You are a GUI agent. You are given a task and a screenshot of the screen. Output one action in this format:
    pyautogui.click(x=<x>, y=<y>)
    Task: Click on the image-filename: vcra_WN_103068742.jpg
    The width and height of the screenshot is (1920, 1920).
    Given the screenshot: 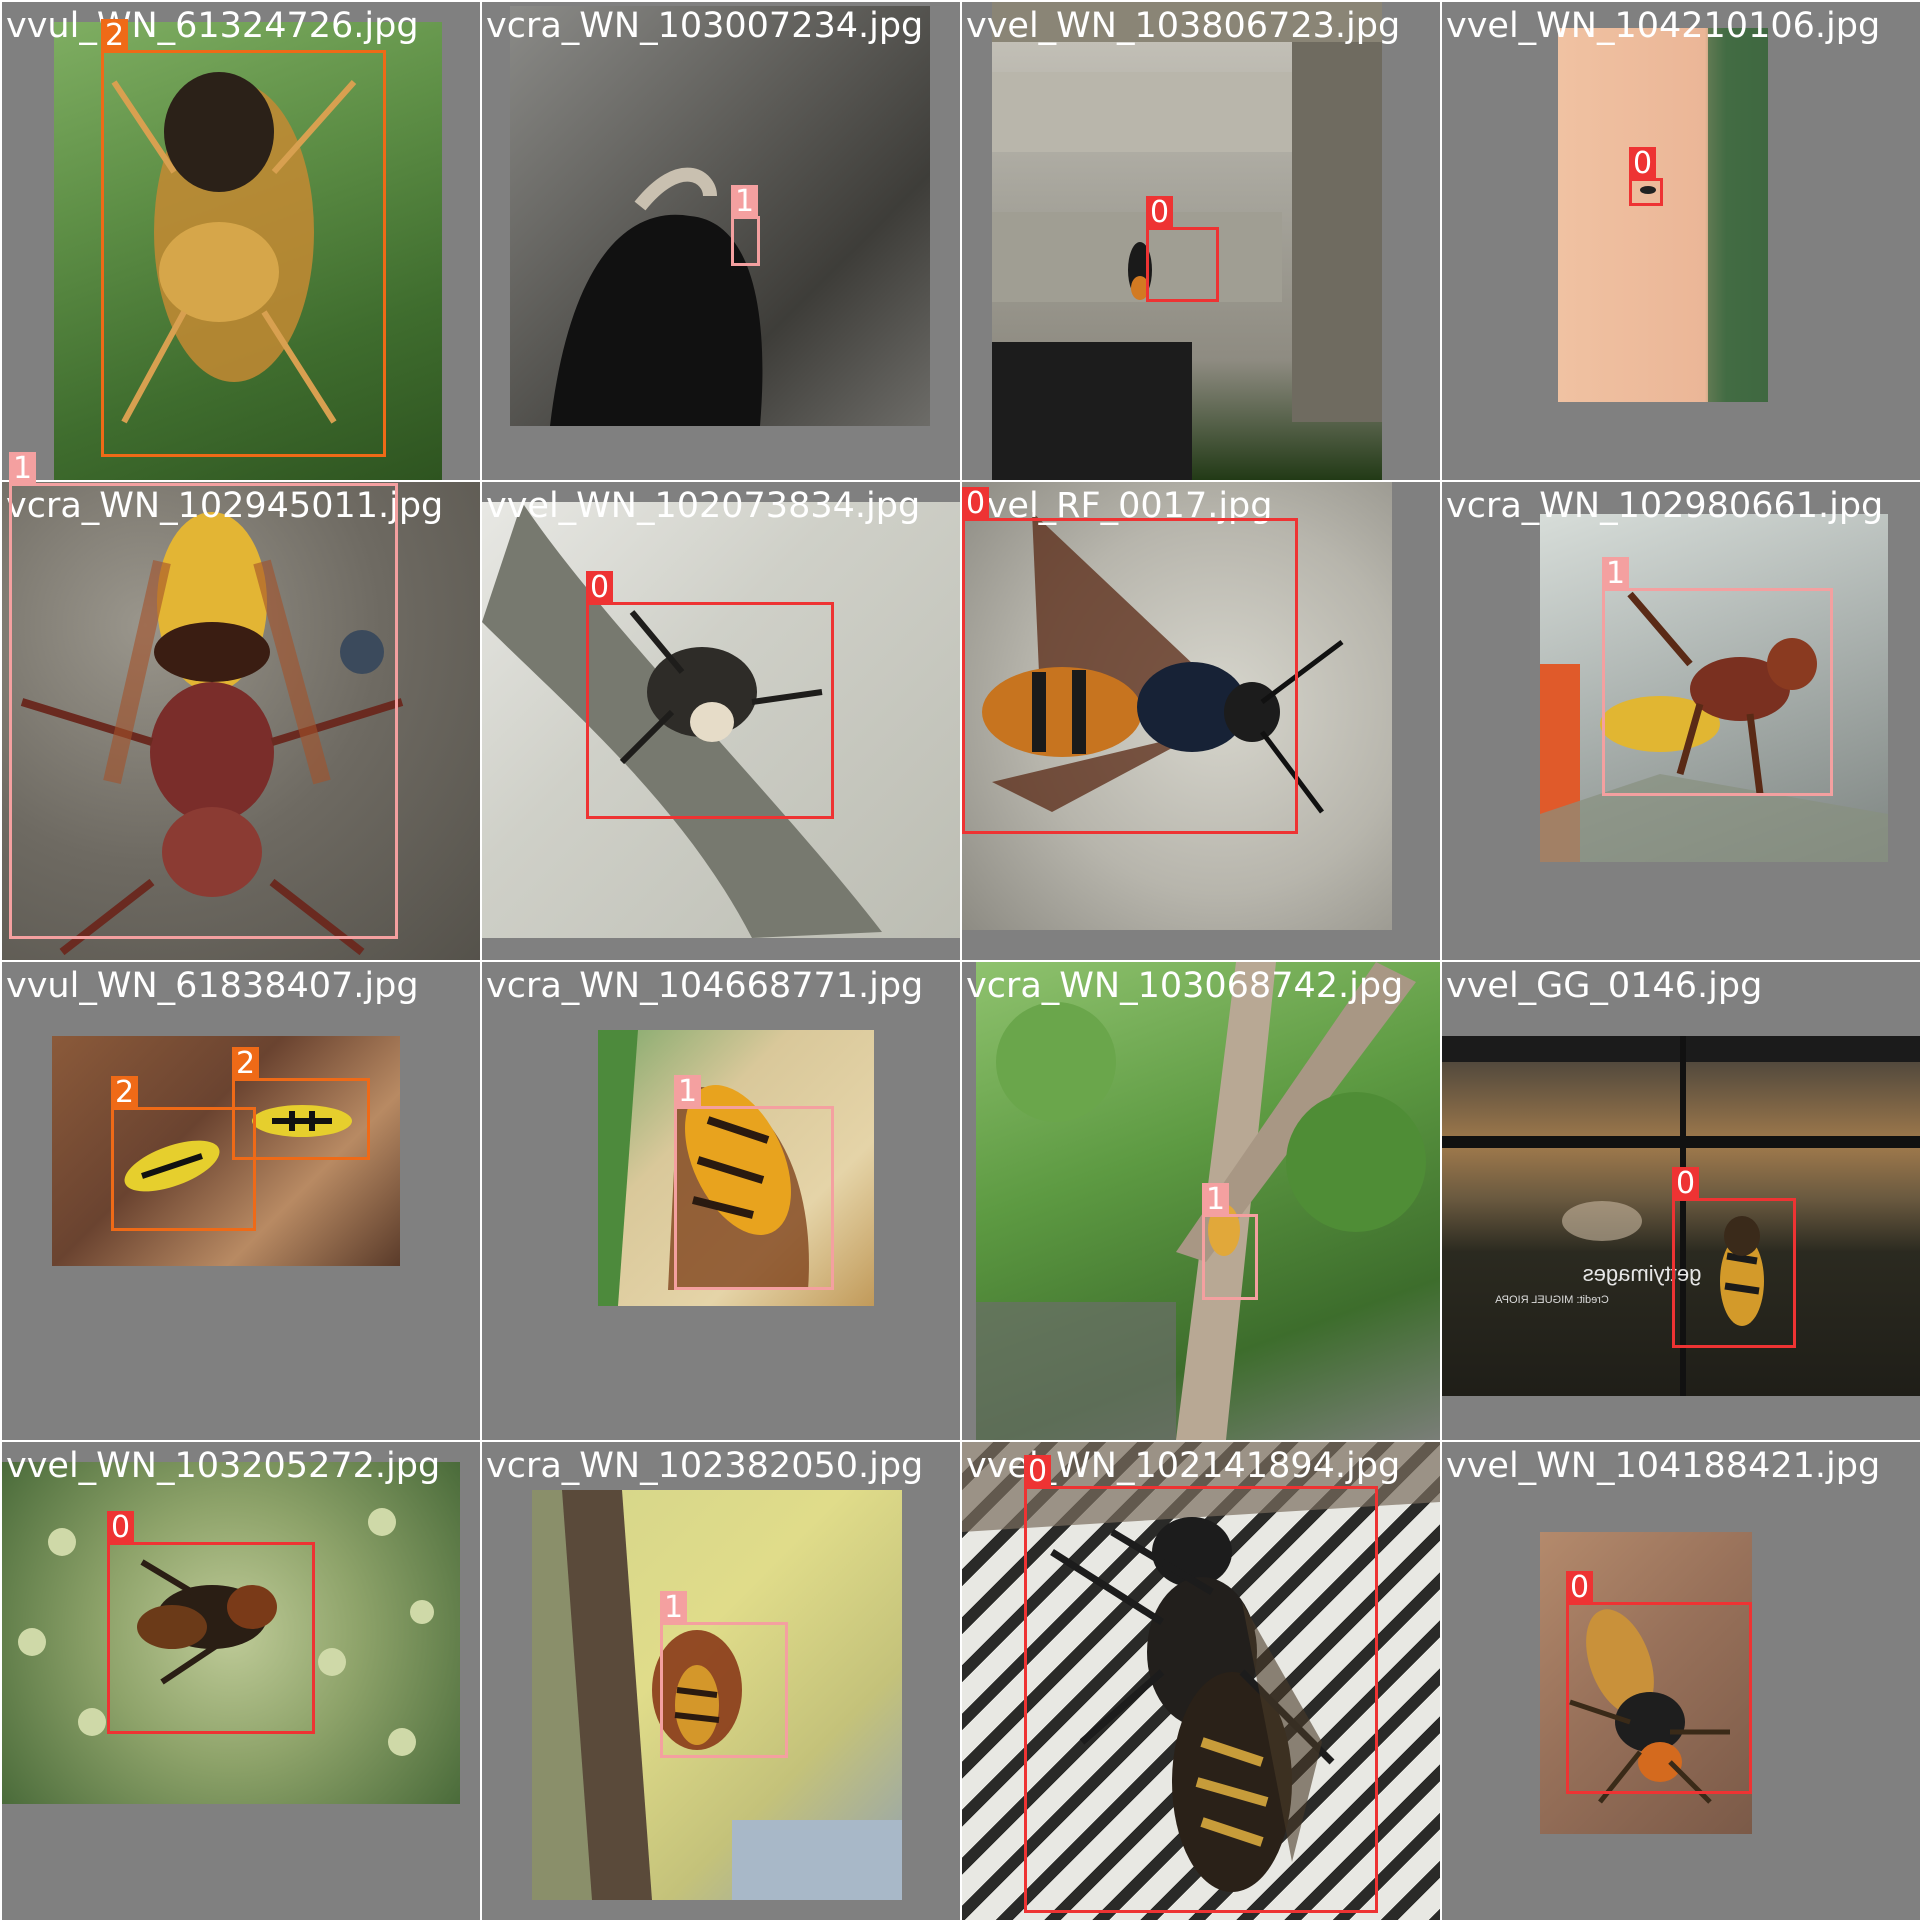 What is the action you would take?
    pyautogui.click(x=1185, y=986)
    